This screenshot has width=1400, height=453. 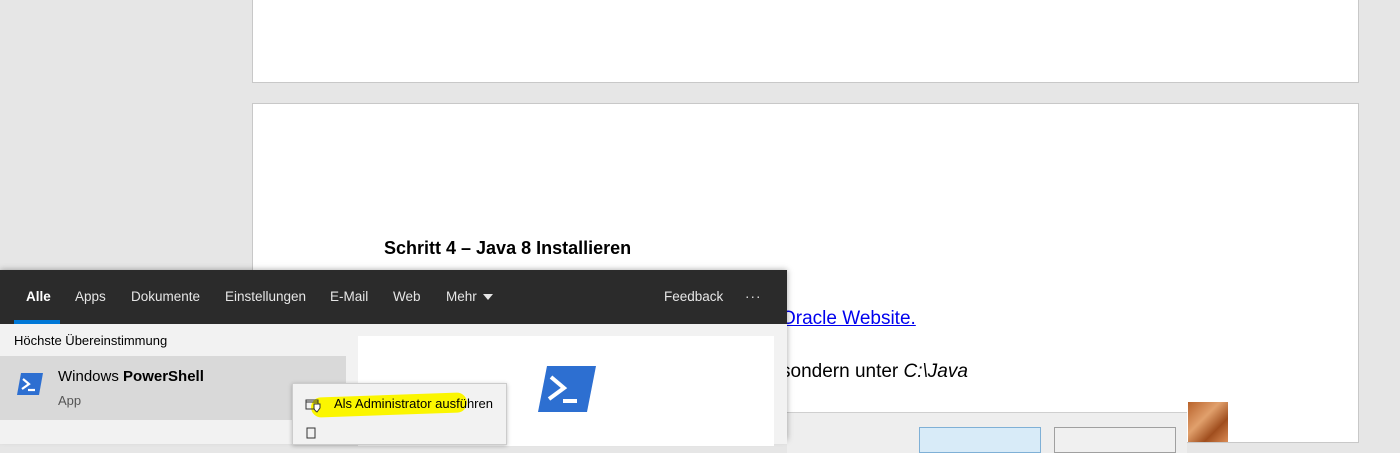 I want to click on best-match-label: Höchste Übereinstimmung, so click(x=91, y=340).